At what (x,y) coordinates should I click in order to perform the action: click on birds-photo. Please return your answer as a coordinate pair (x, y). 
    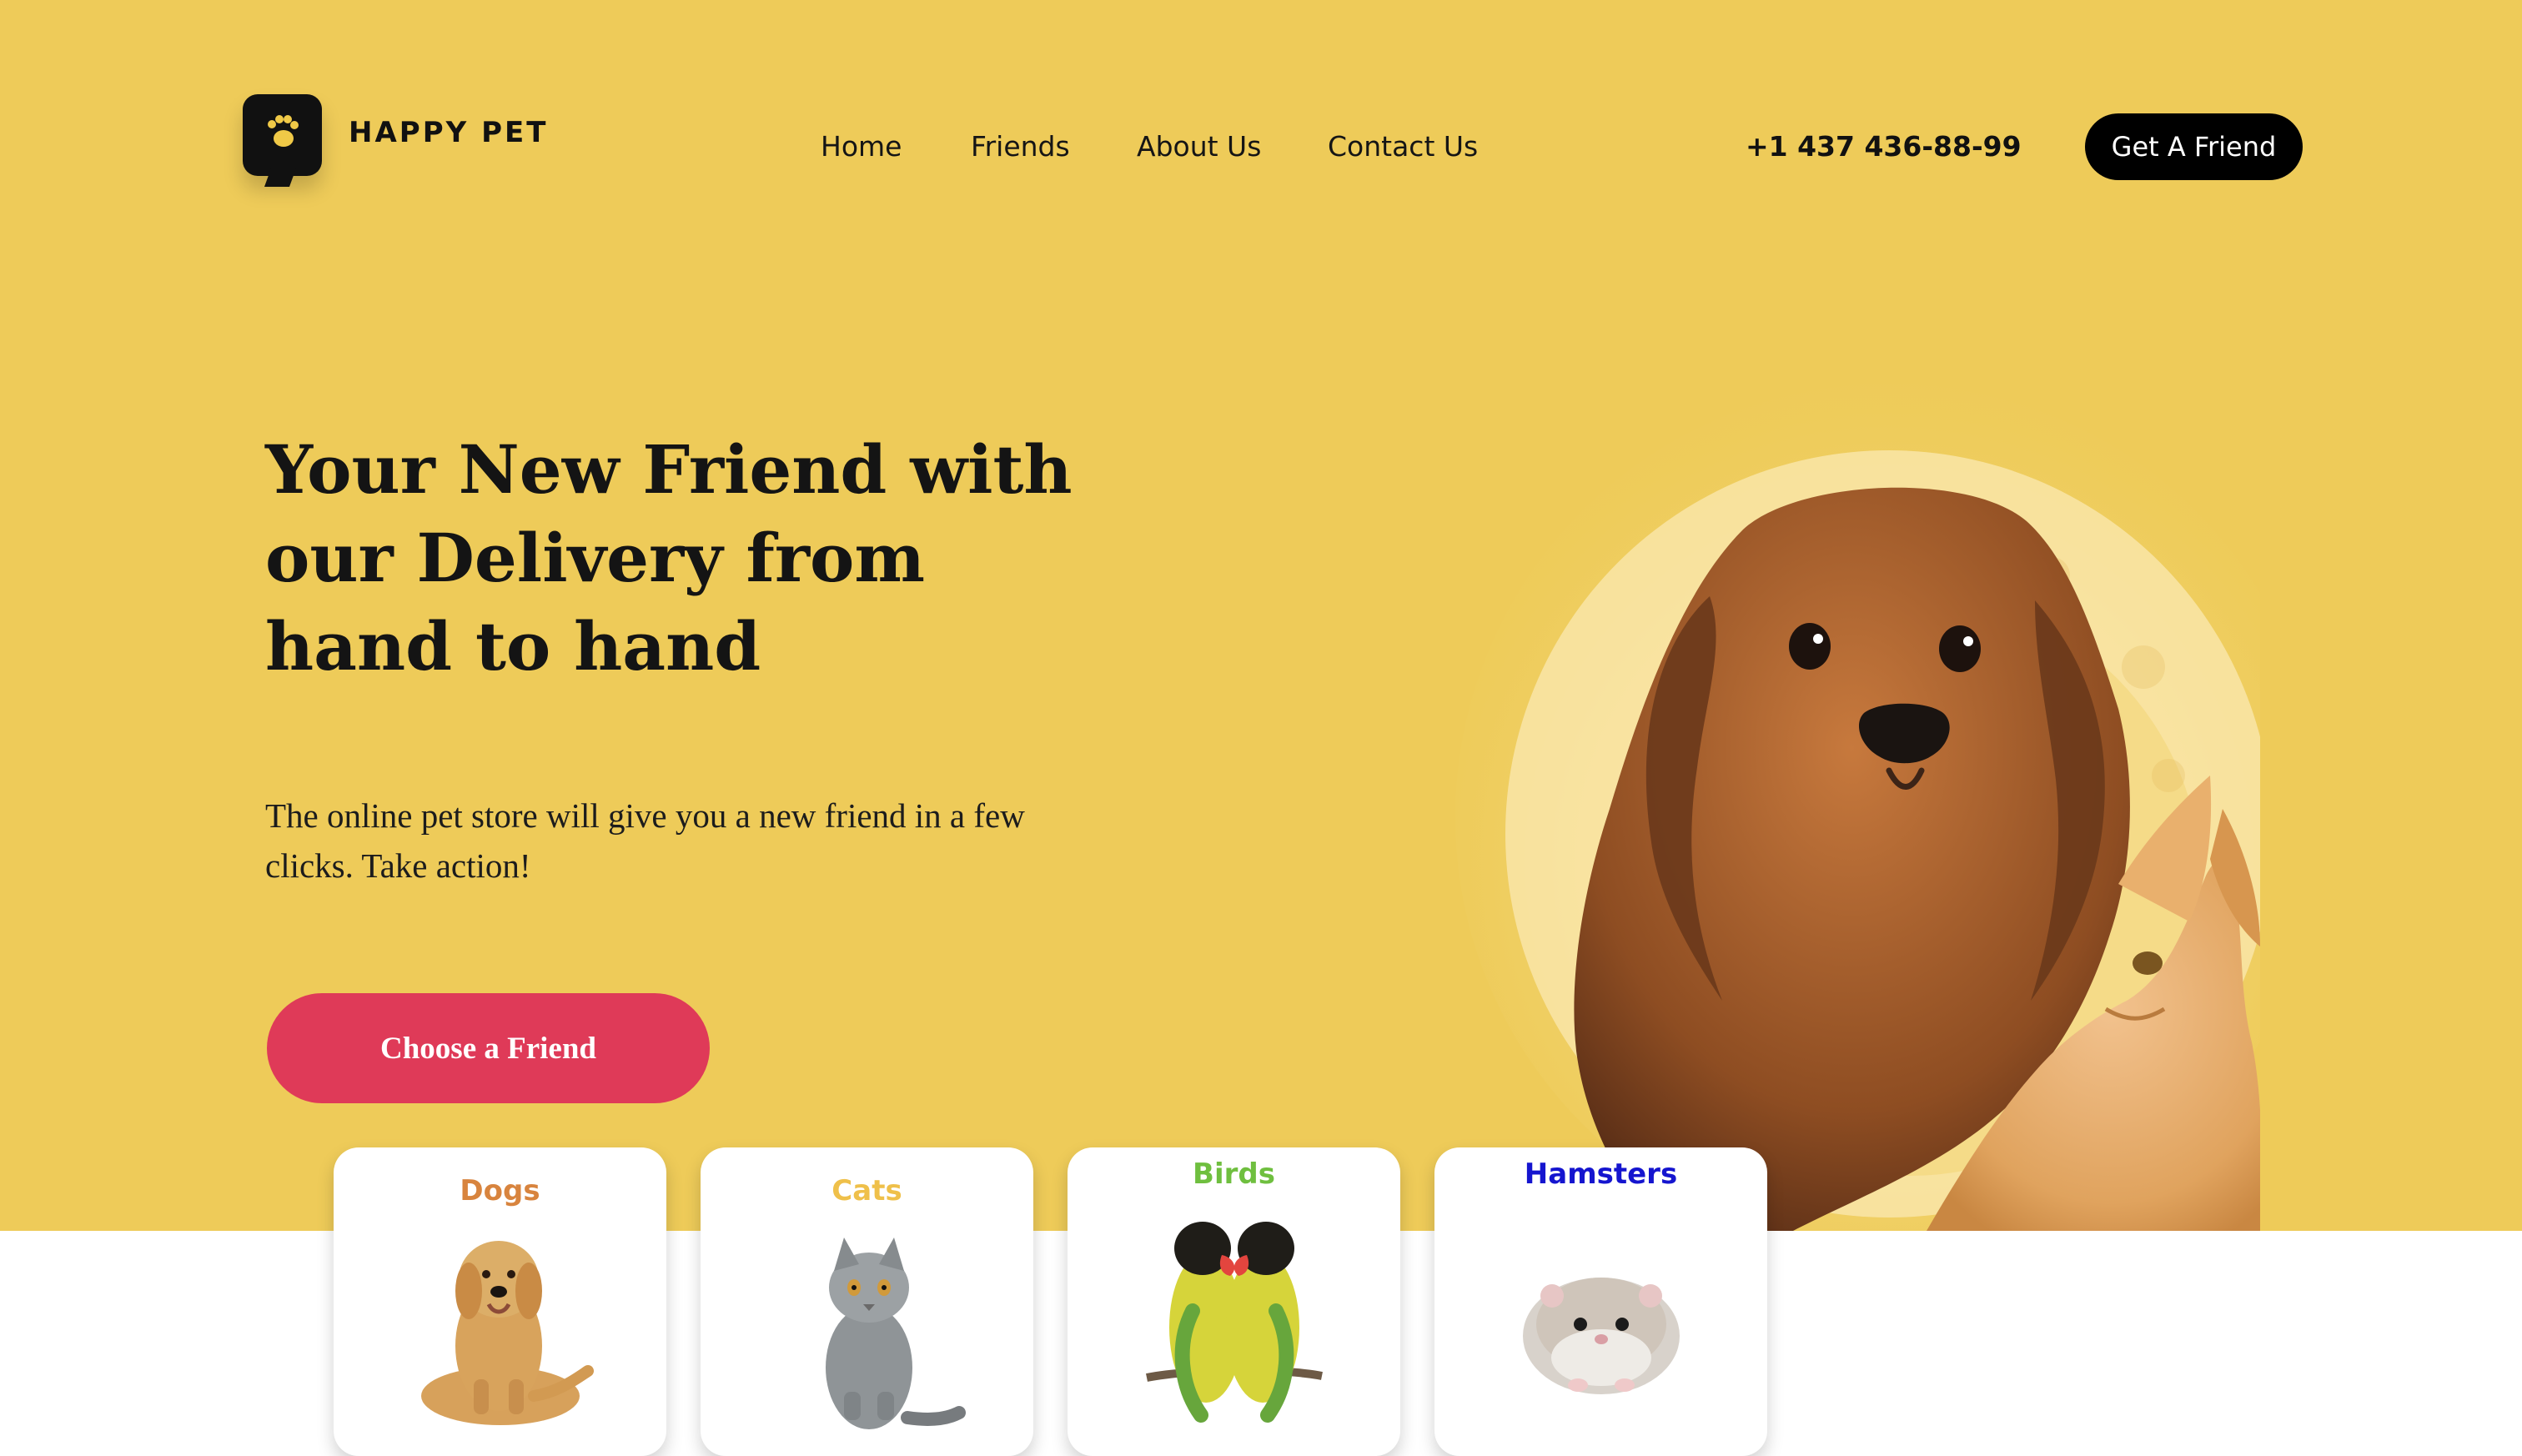
    Looking at the image, I should click on (1234, 1322).